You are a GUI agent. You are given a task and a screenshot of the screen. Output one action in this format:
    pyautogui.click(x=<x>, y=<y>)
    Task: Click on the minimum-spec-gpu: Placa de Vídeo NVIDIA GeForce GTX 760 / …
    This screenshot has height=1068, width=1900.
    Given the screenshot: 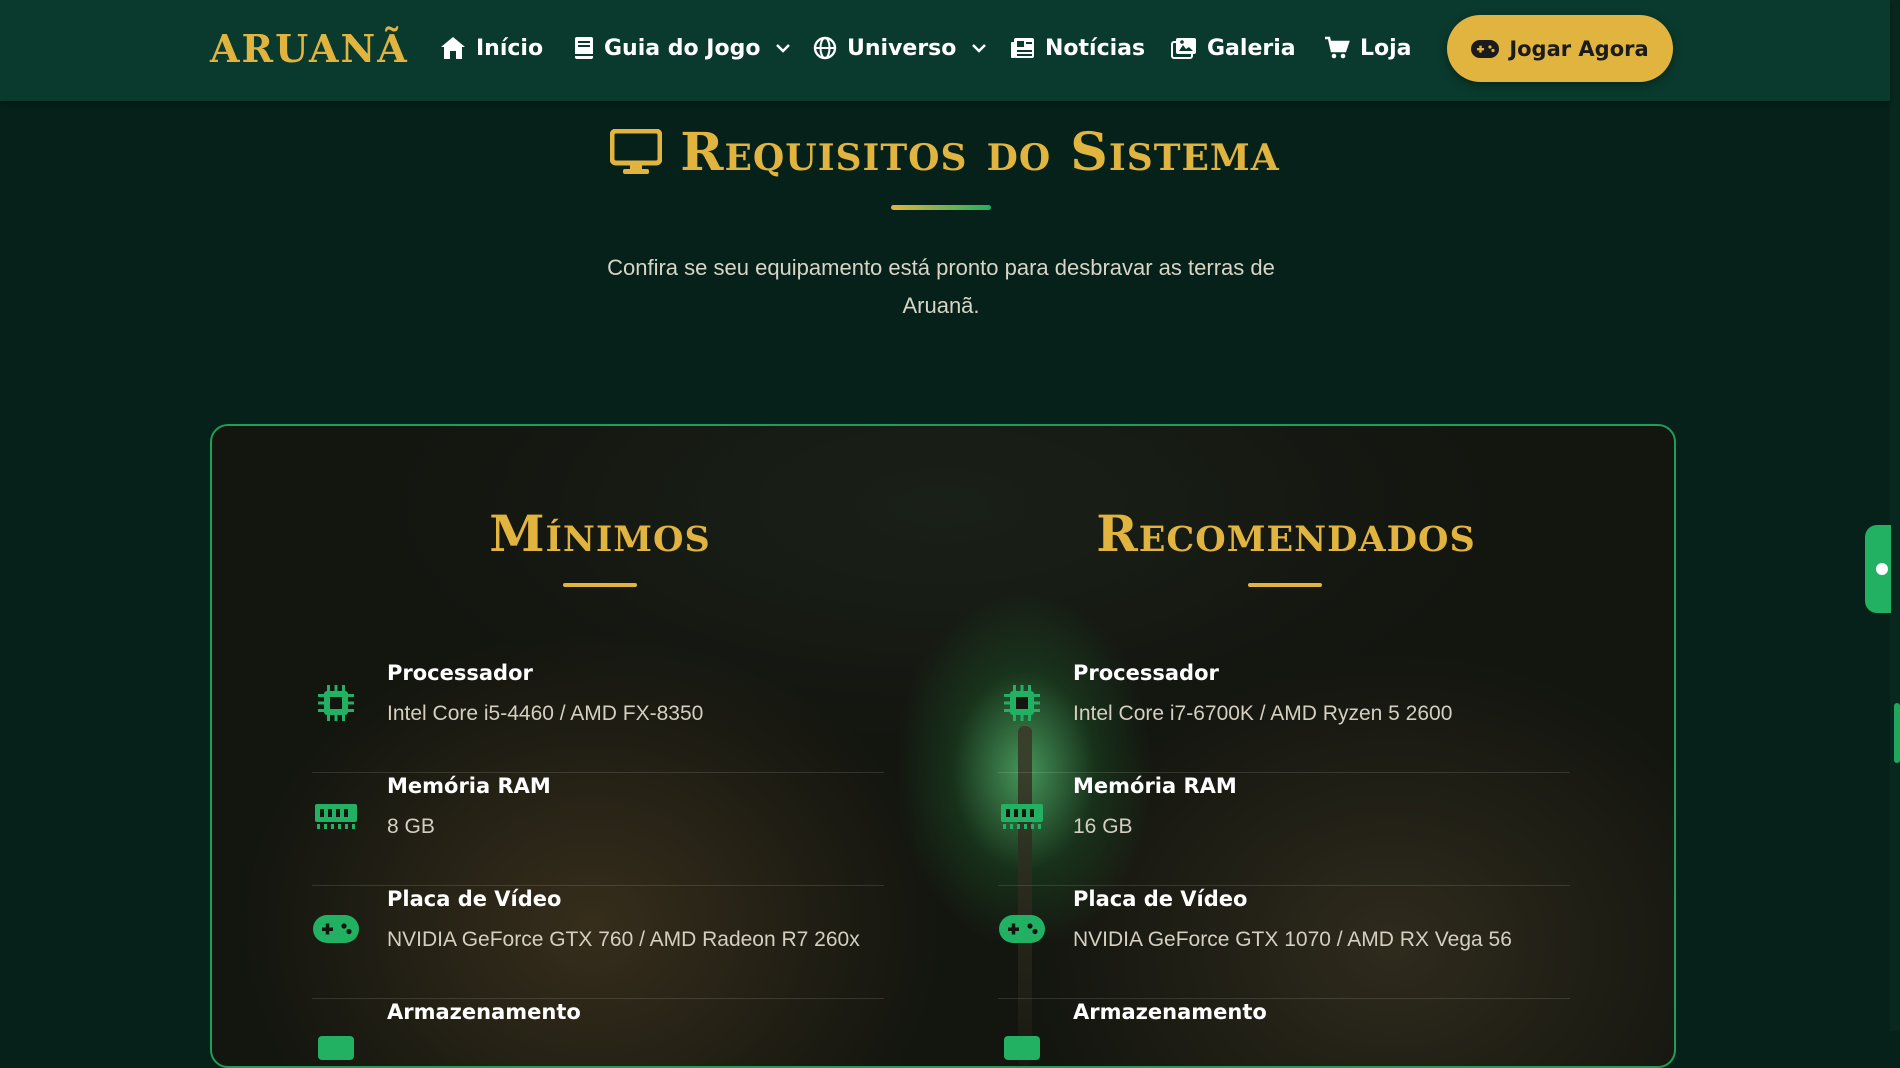 What is the action you would take?
    pyautogui.click(x=598, y=942)
    